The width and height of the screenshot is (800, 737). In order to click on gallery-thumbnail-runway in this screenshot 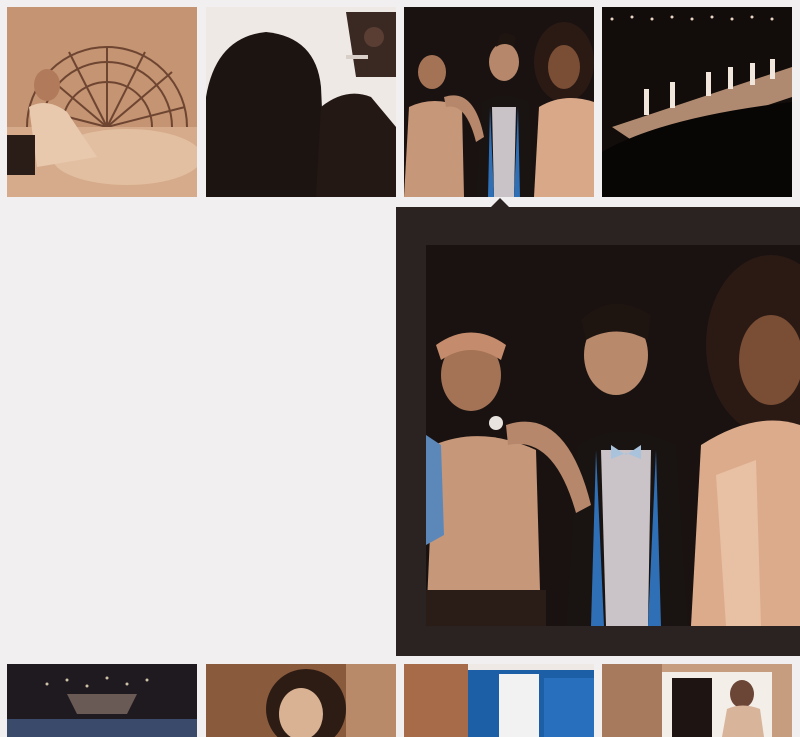, I will do `click(697, 102)`.